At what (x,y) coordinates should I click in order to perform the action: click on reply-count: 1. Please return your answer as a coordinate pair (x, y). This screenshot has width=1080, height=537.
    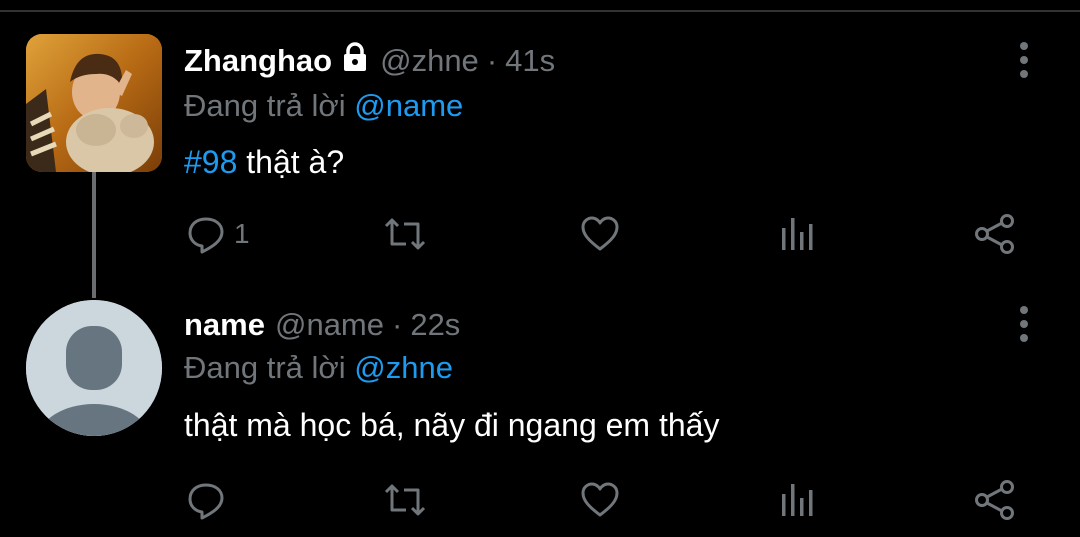
    Looking at the image, I should click on (242, 233).